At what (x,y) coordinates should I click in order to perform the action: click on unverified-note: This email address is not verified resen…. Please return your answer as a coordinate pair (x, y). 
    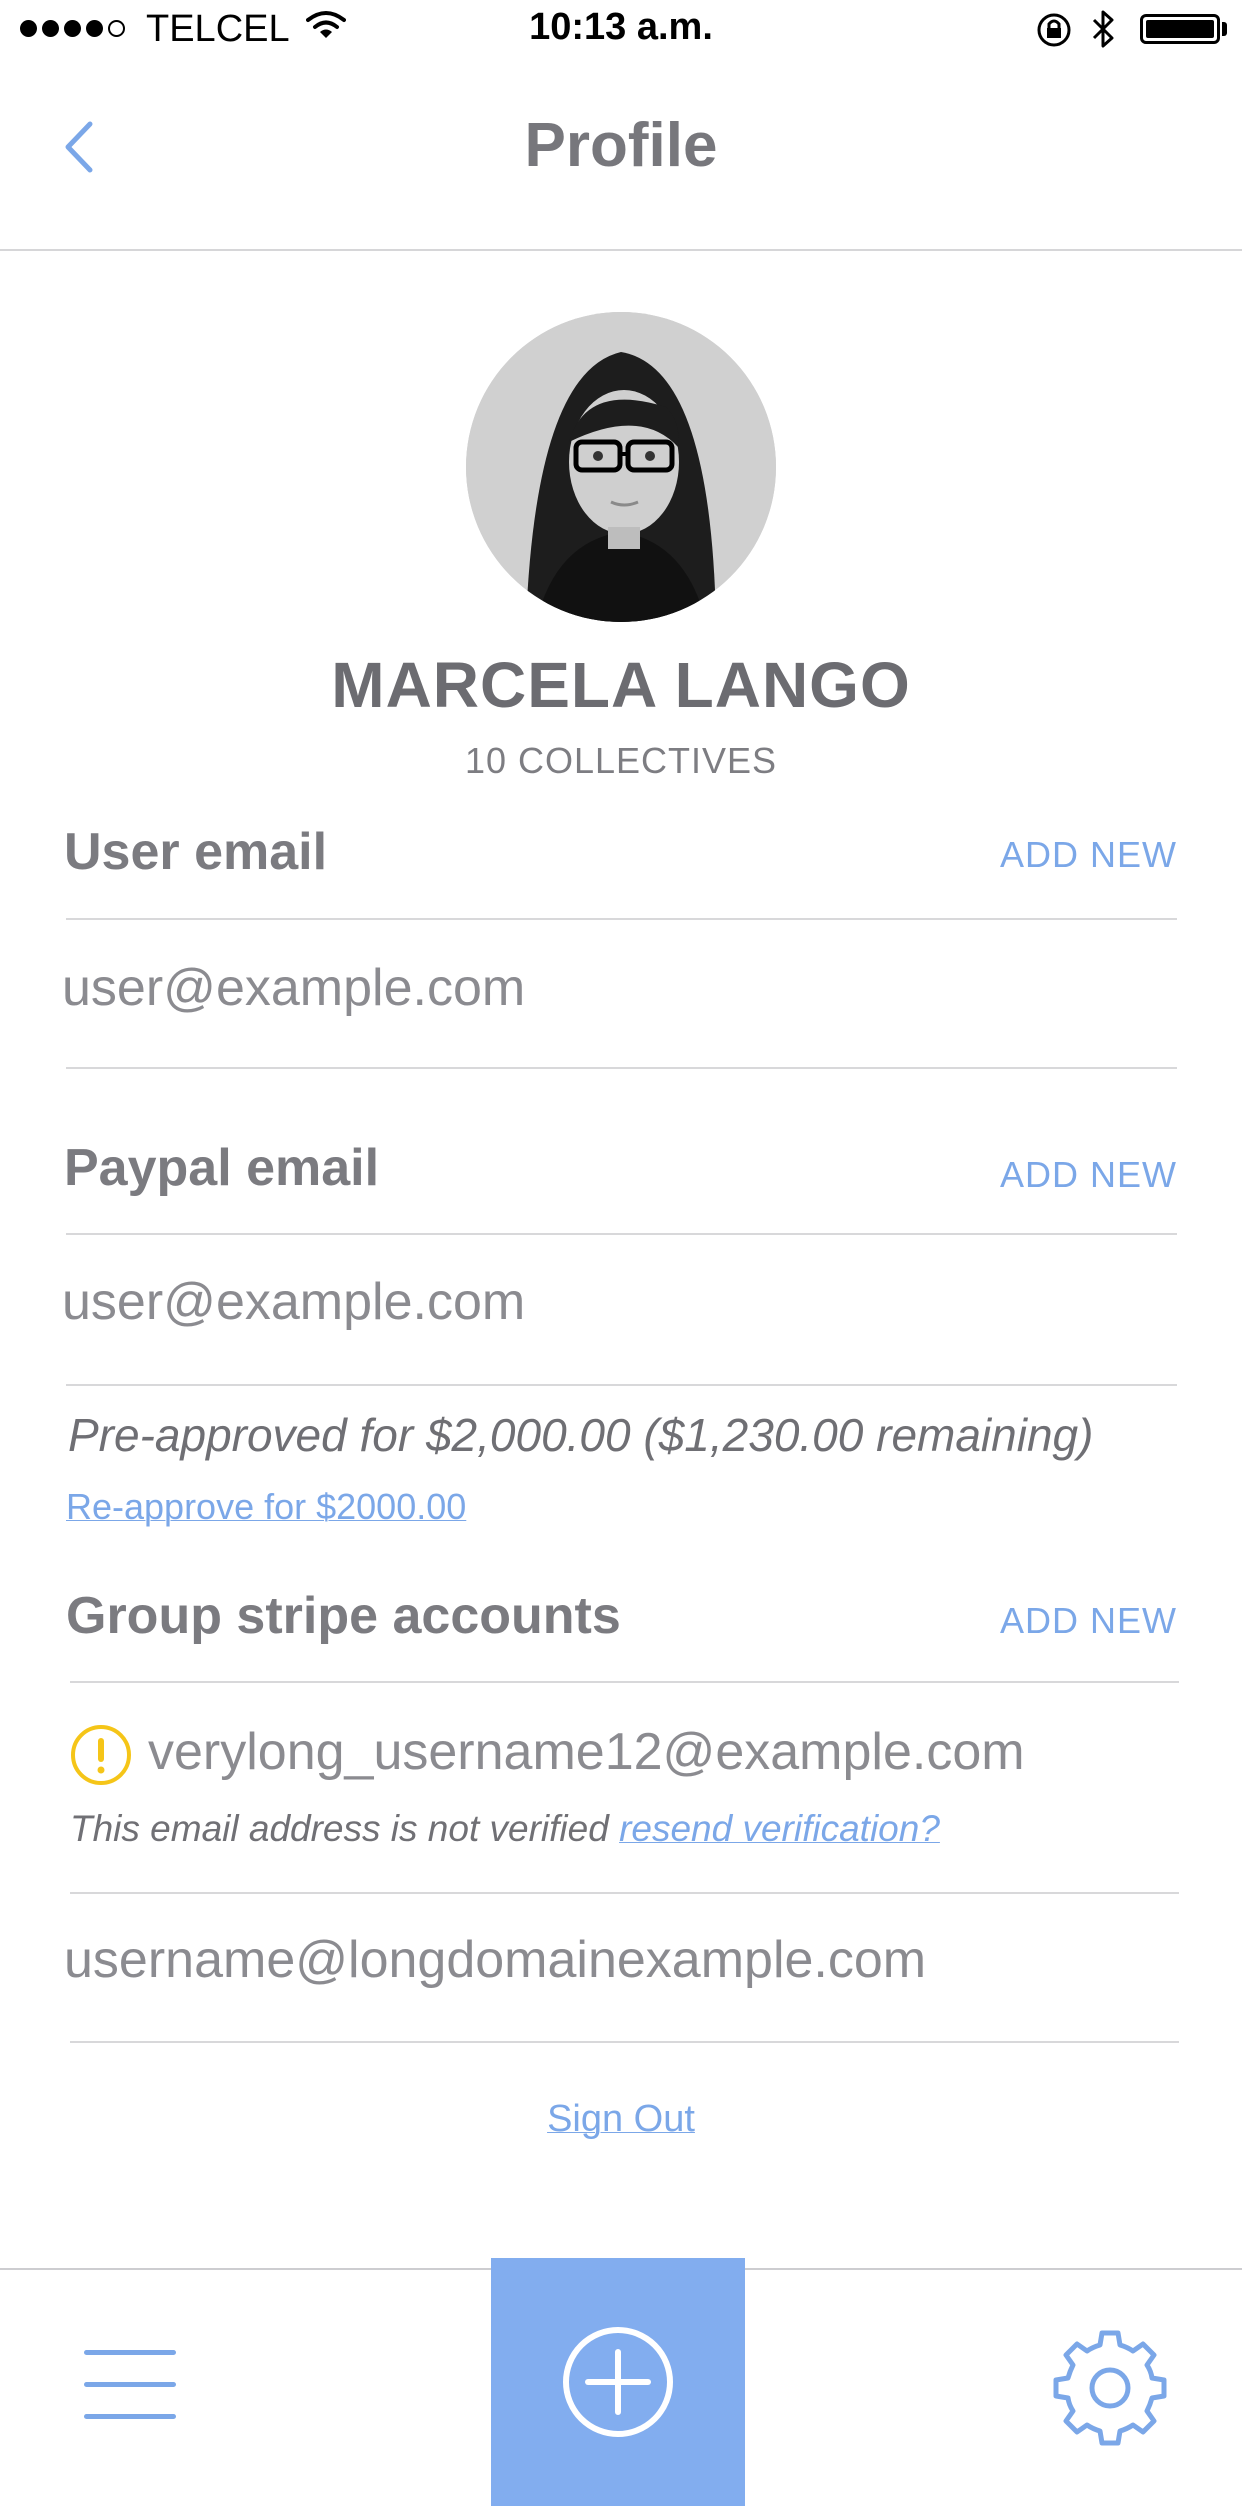
    Looking at the image, I should click on (505, 1829).